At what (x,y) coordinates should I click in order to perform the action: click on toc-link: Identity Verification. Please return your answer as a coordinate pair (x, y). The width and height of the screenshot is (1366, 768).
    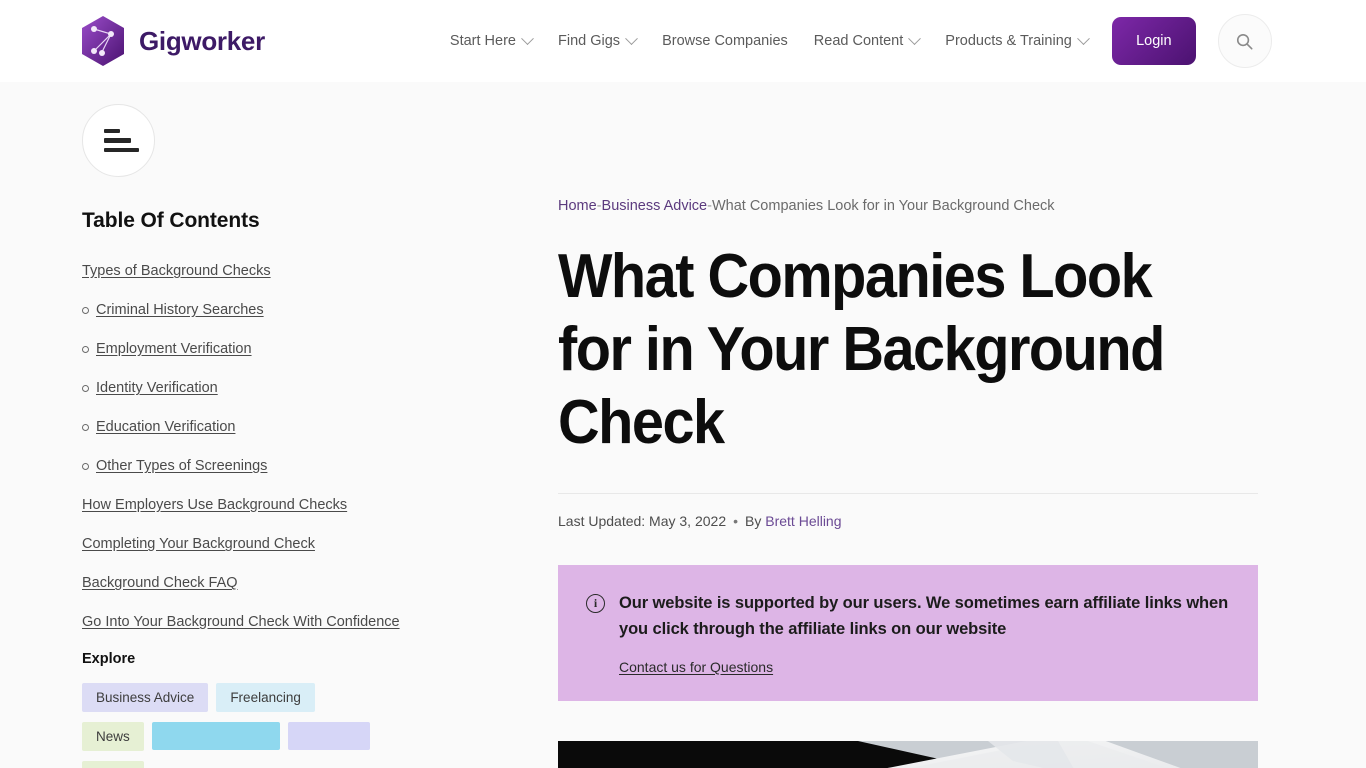
    Looking at the image, I should click on (157, 388).